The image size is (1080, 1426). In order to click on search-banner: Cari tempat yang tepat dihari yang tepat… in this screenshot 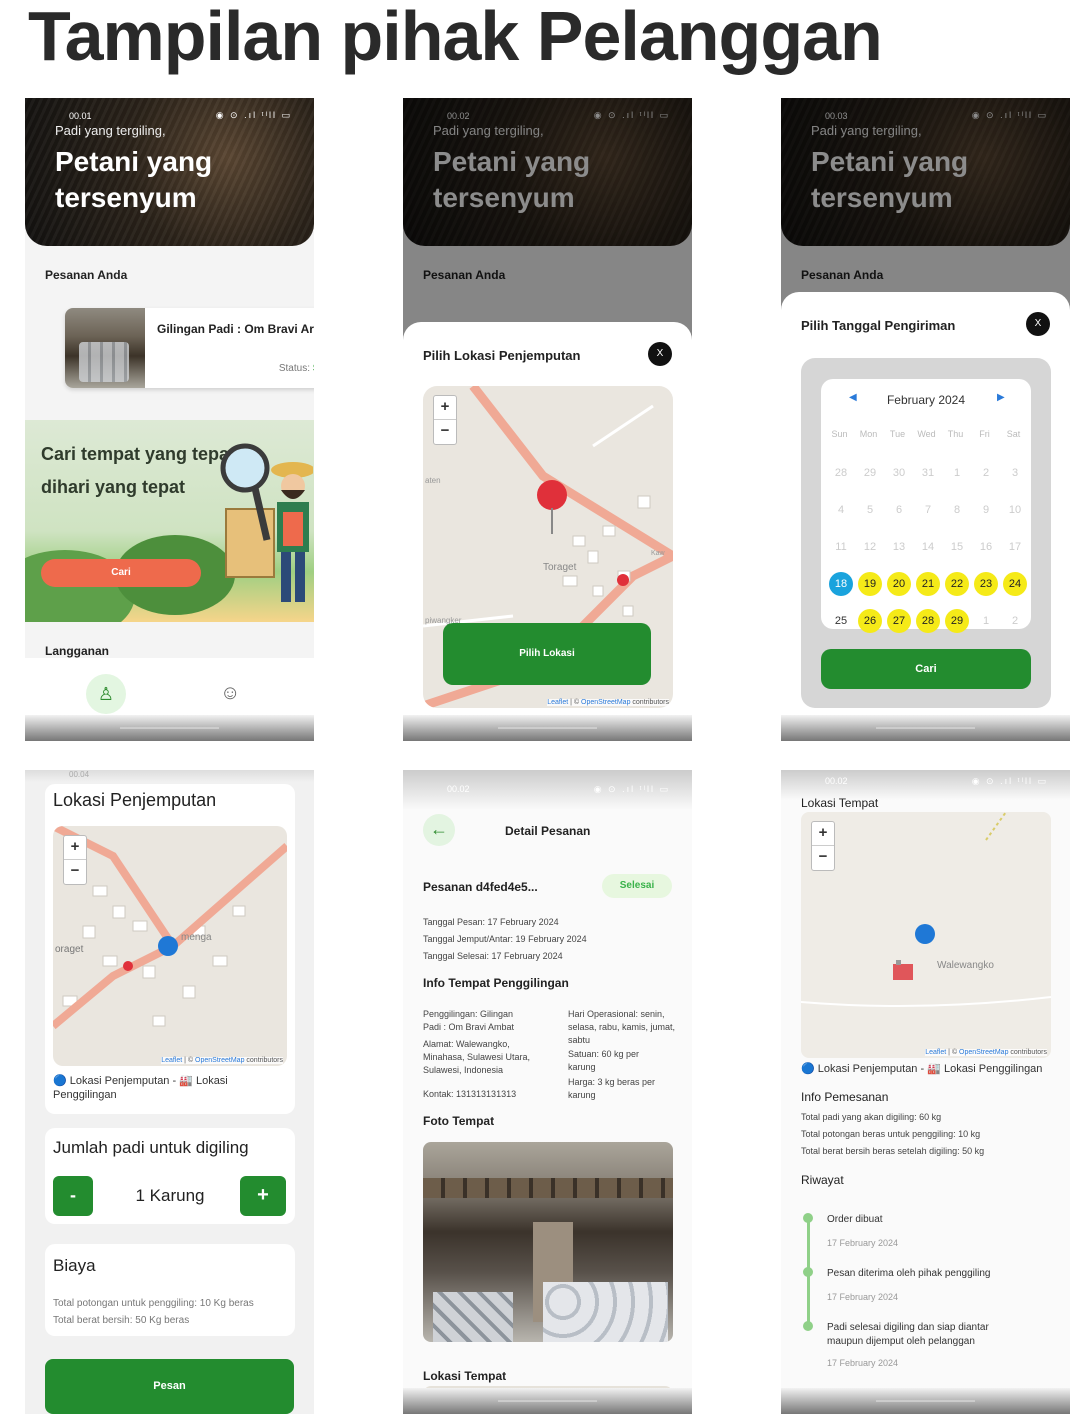, I will do `click(169, 521)`.